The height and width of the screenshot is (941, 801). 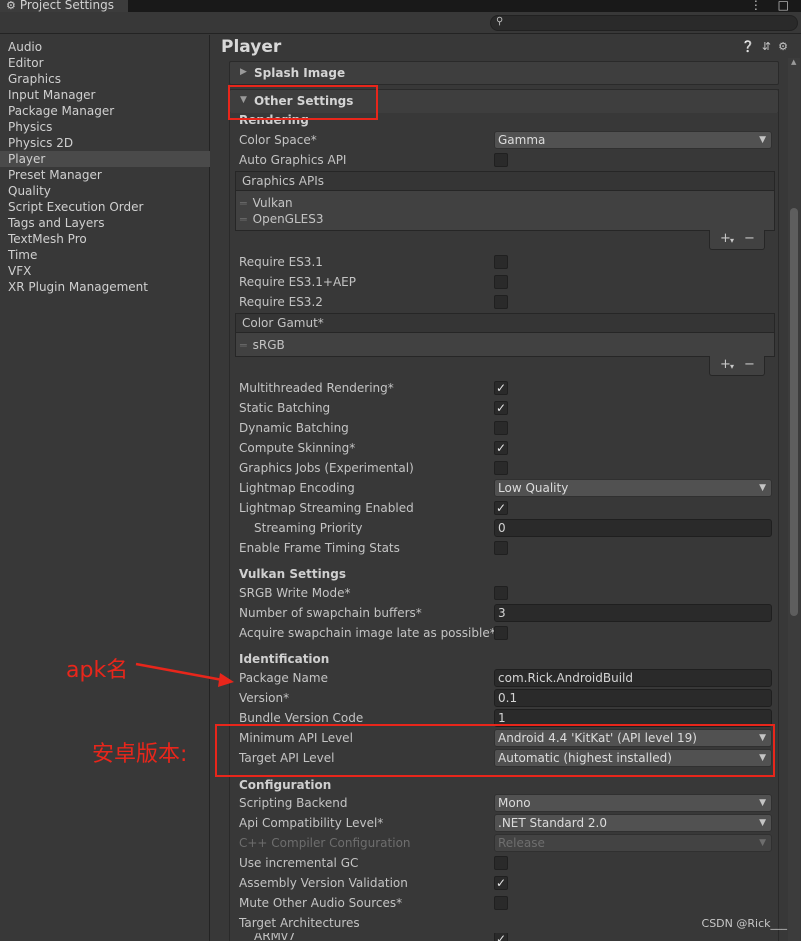 I want to click on gear-icon: ⚙, so click(x=786, y=46).